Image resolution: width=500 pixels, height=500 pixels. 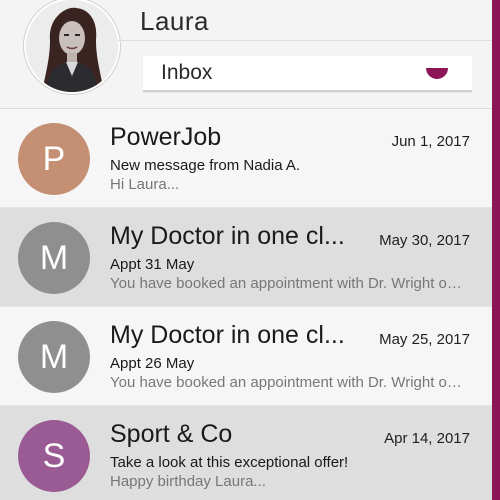 I want to click on message-subject: Take a look at this exceptional offer!, so click(x=229, y=462).